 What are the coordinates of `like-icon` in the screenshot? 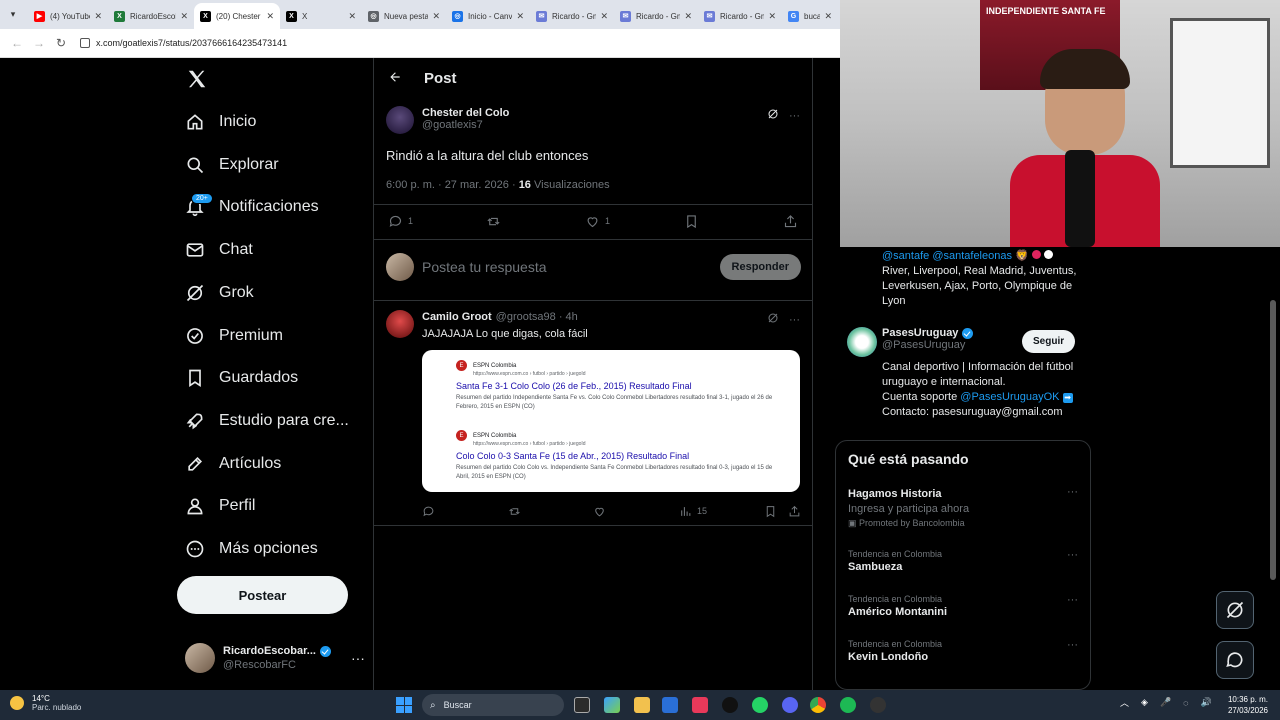 It's located at (599, 511).